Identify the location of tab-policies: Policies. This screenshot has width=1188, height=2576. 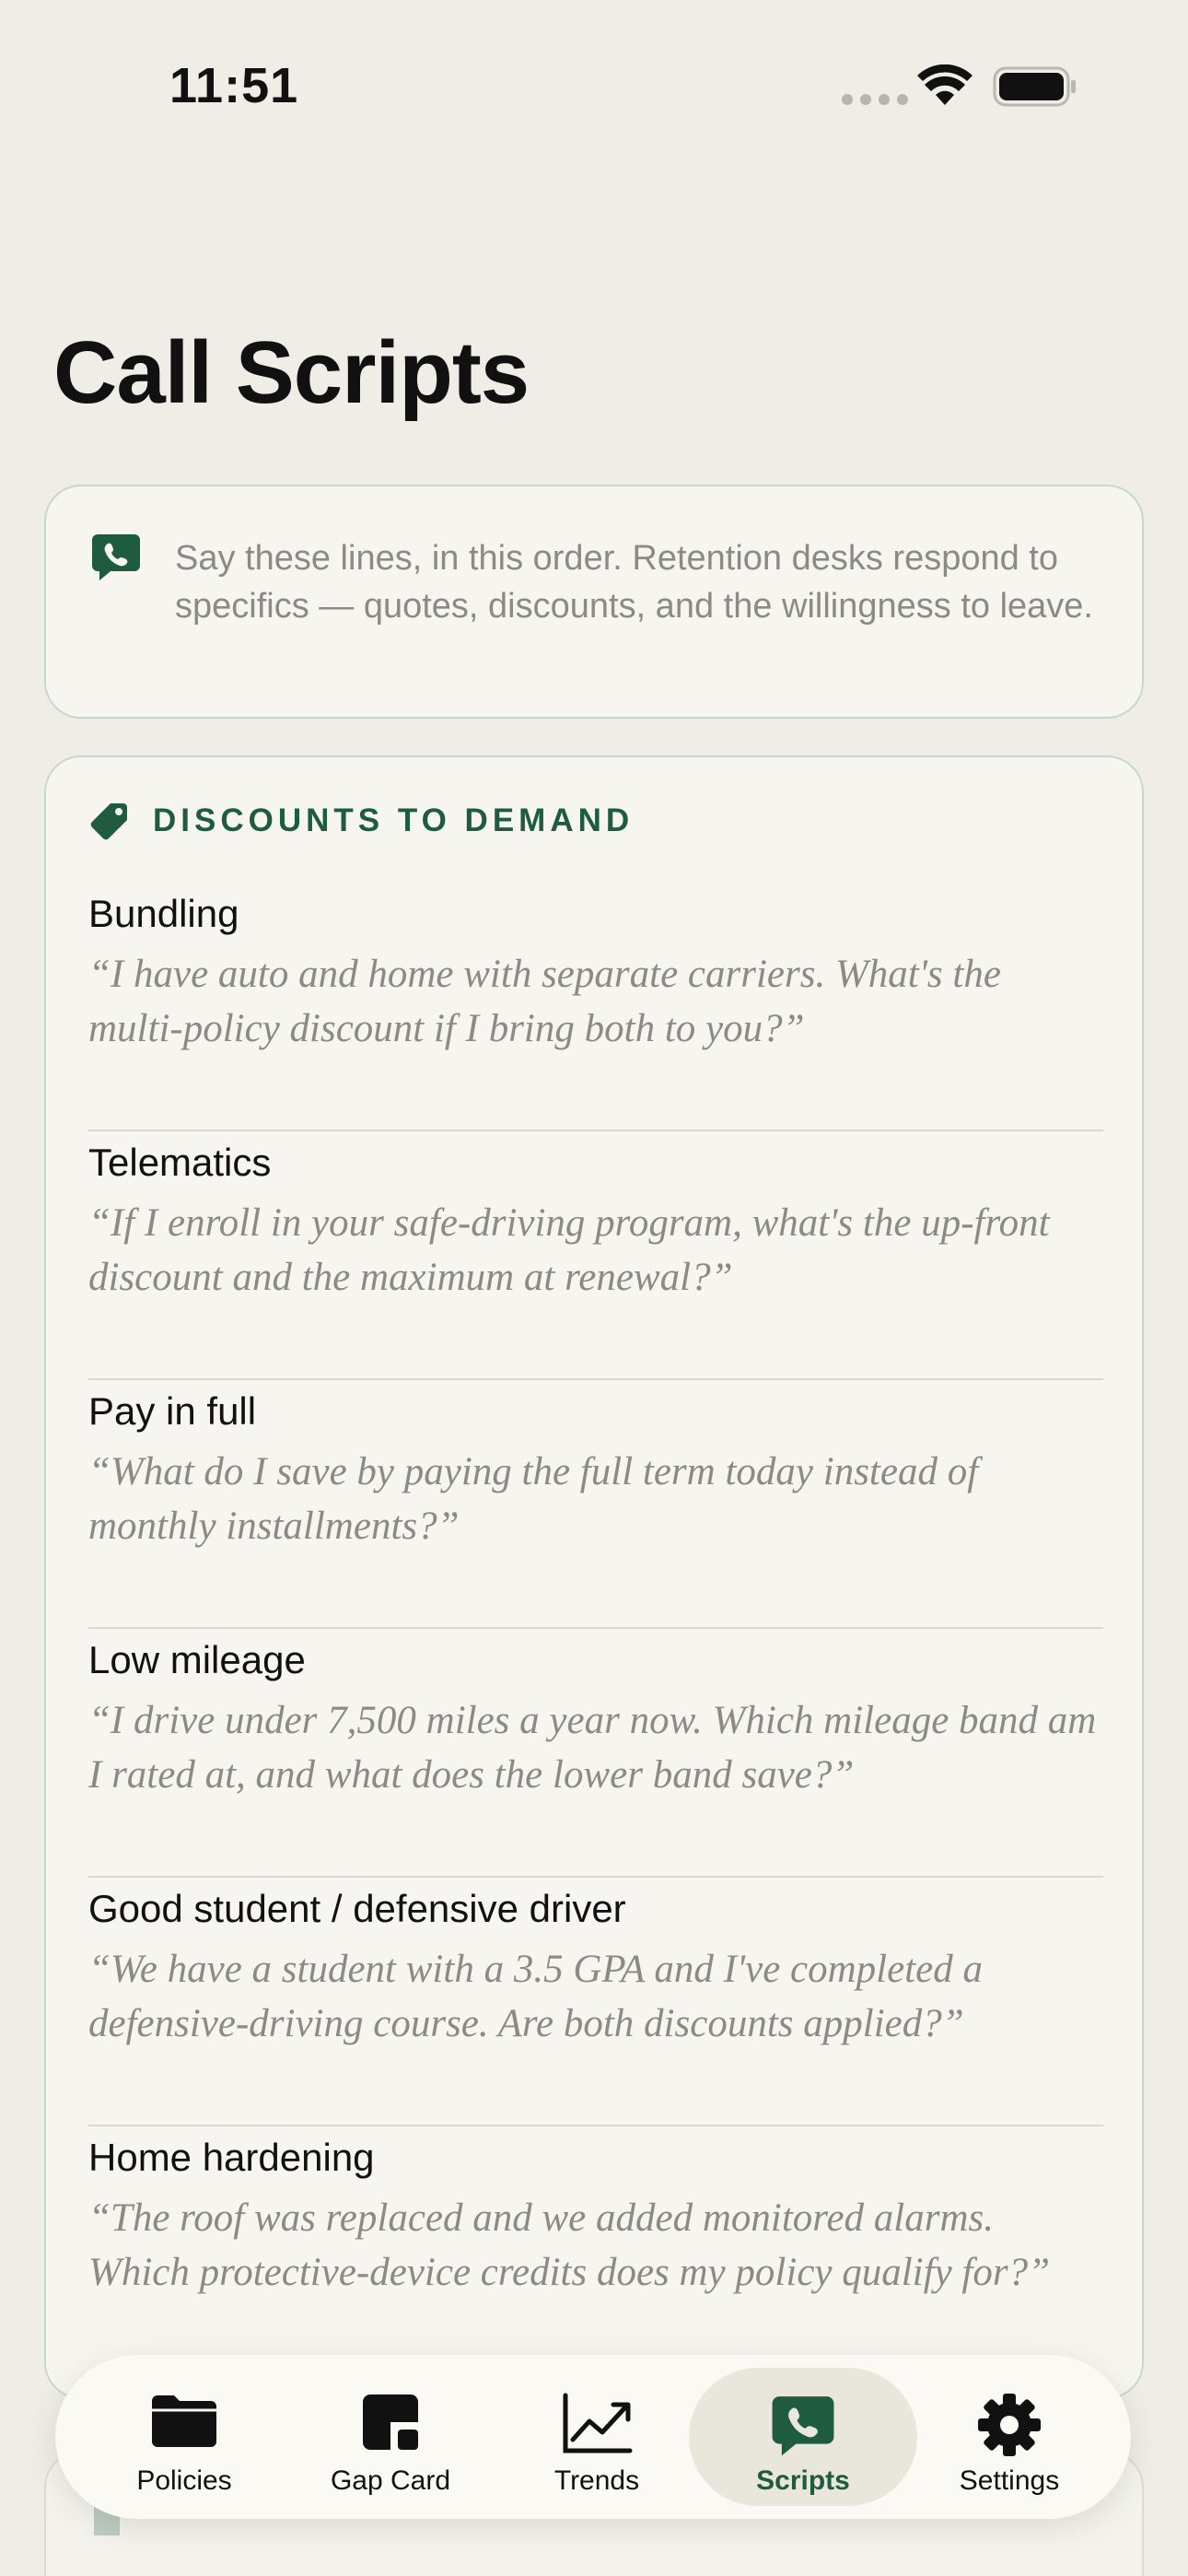
(184, 2437).